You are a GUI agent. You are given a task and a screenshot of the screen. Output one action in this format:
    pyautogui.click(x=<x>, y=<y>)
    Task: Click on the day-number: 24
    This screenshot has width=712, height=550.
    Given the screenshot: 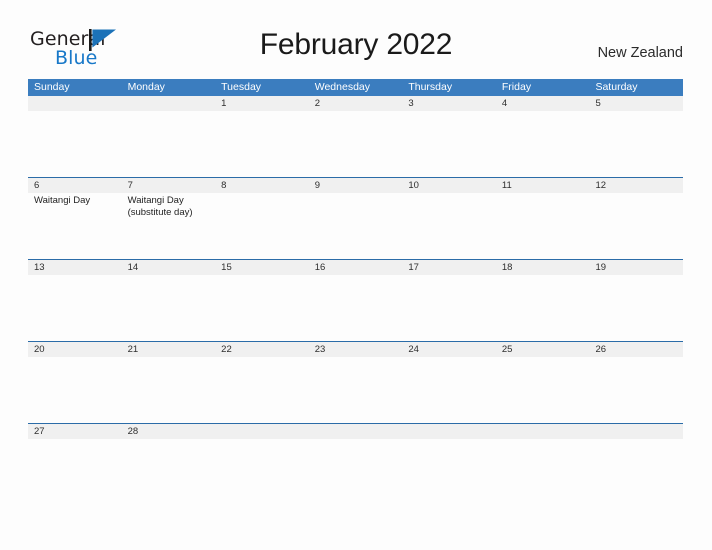 What is the action you would take?
    pyautogui.click(x=449, y=349)
    